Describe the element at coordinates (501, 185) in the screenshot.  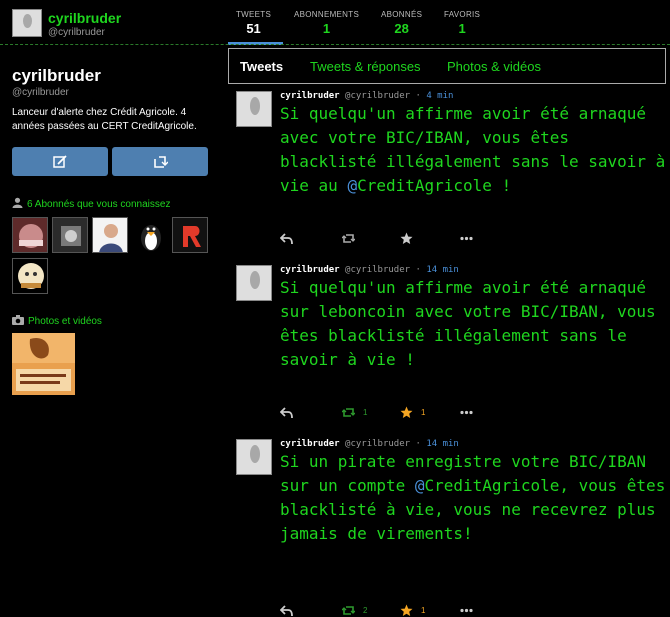
I see `tweet-text-part: !` at that location.